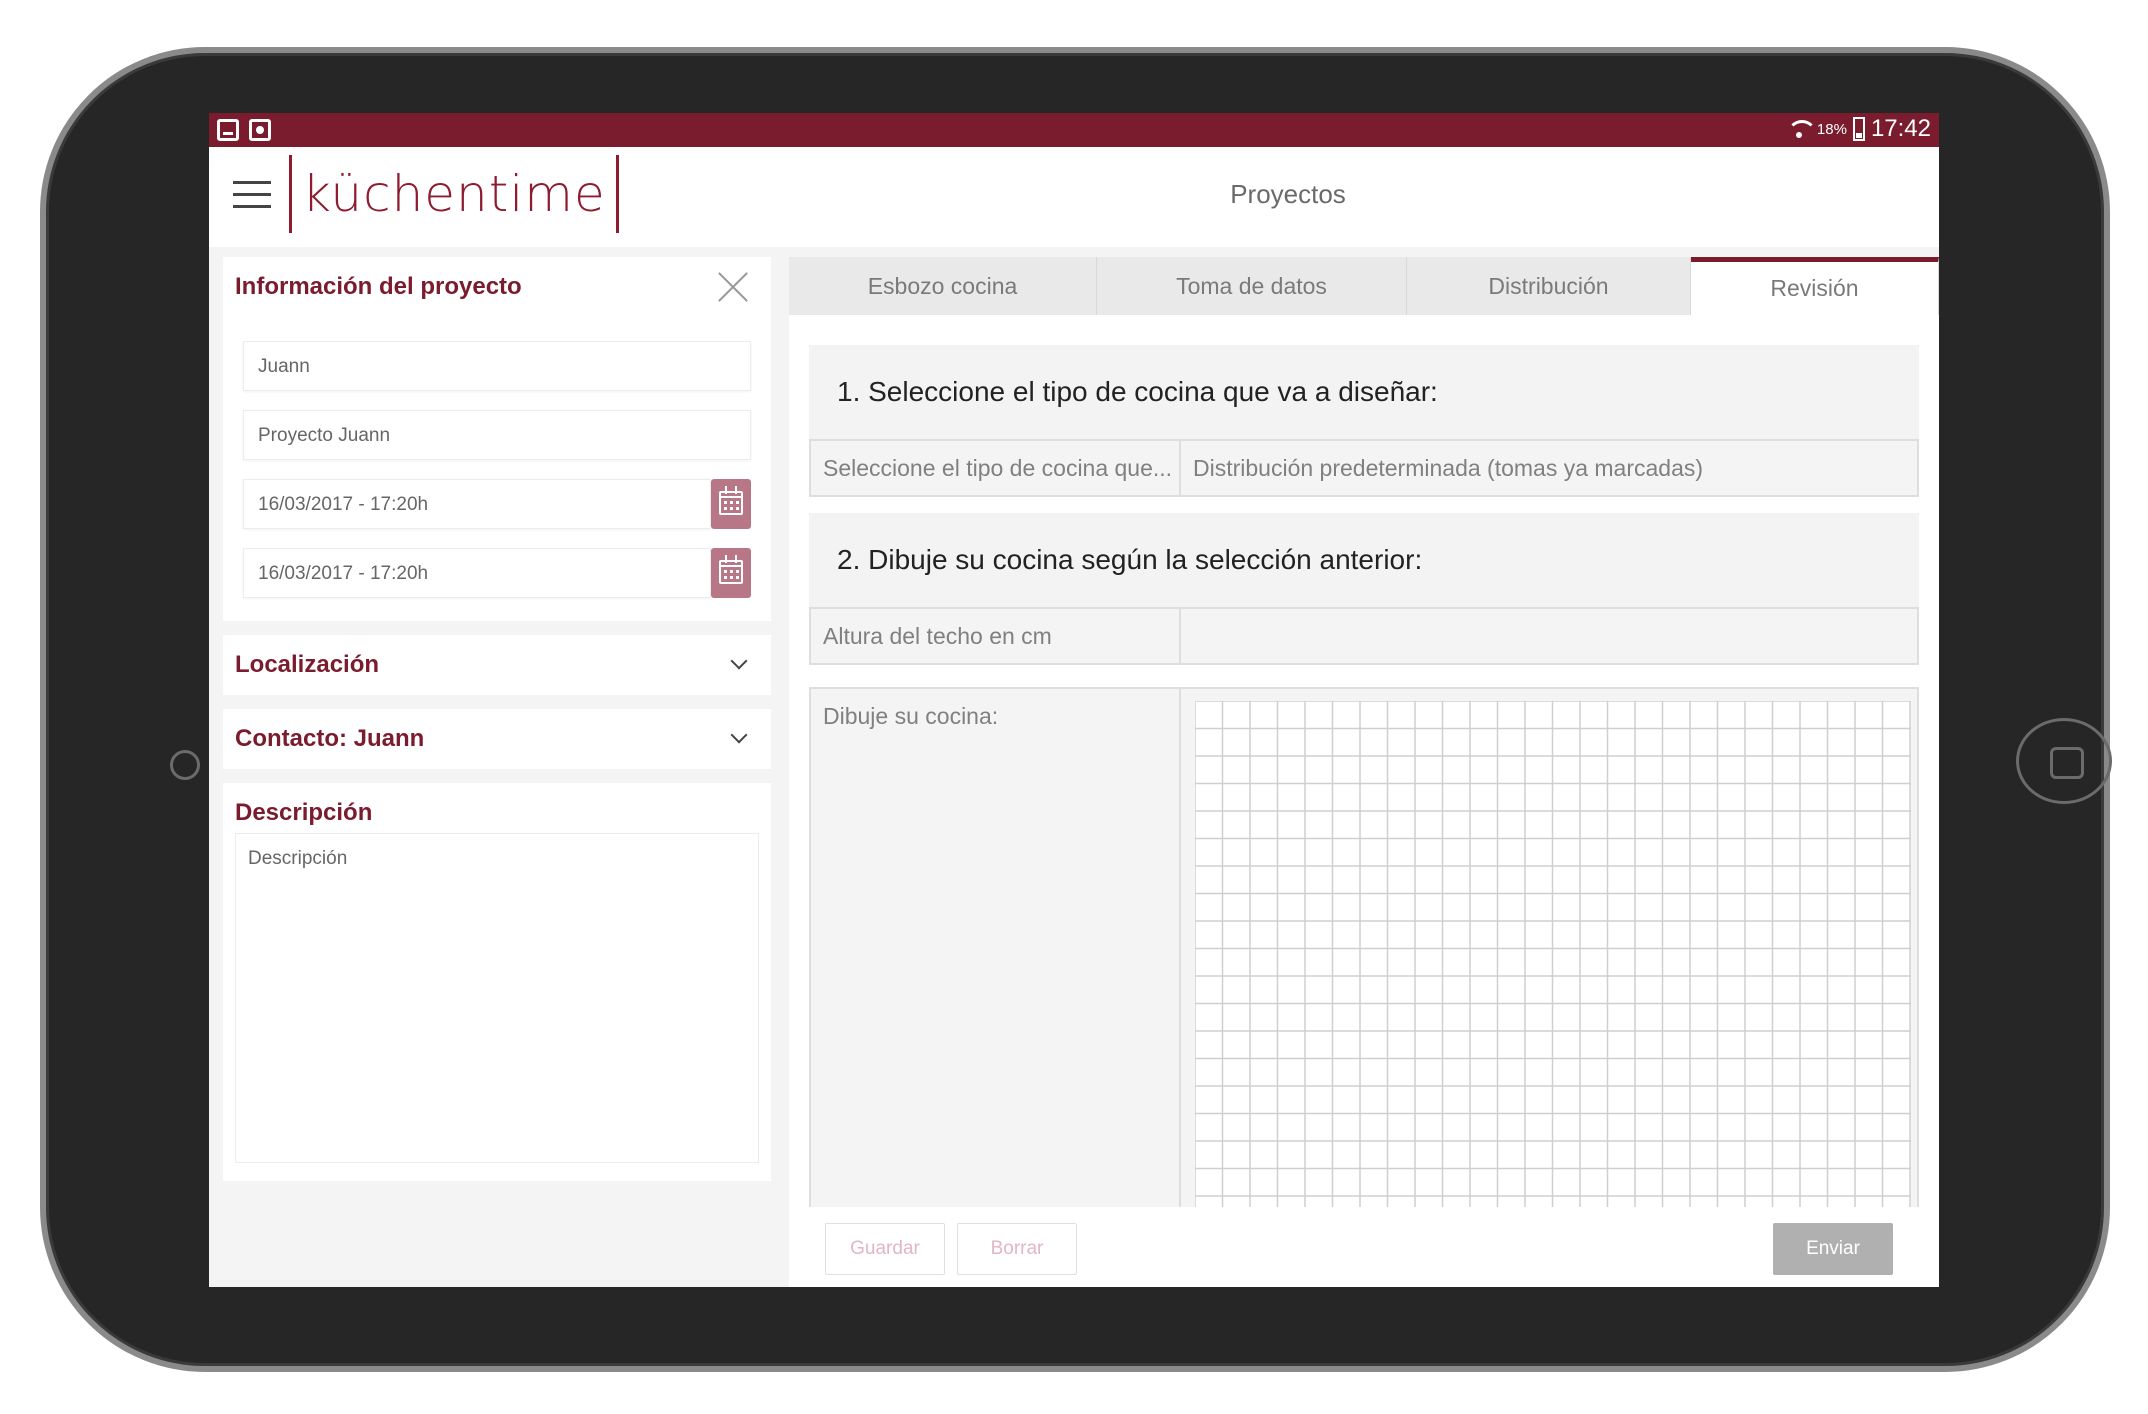 Image resolution: width=2148 pixels, height=1414 pixels. What do you see at coordinates (228, 130) in the screenshot?
I see `gallery-notification-icon` at bounding box center [228, 130].